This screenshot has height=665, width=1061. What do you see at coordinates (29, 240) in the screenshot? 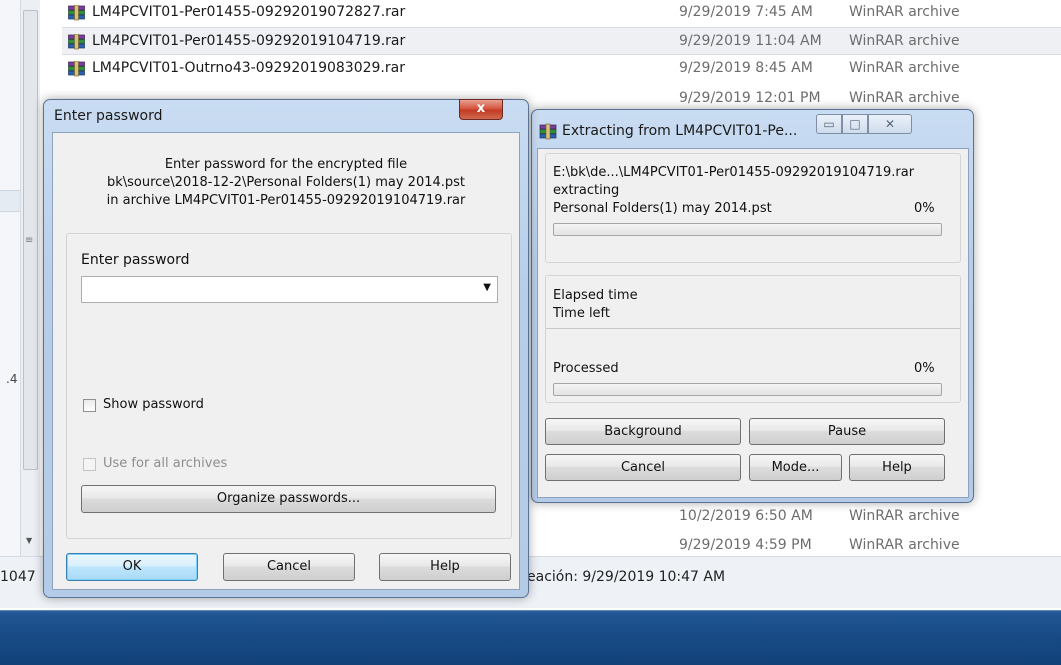
I see `scrollbar-grip-icon: ≡` at bounding box center [29, 240].